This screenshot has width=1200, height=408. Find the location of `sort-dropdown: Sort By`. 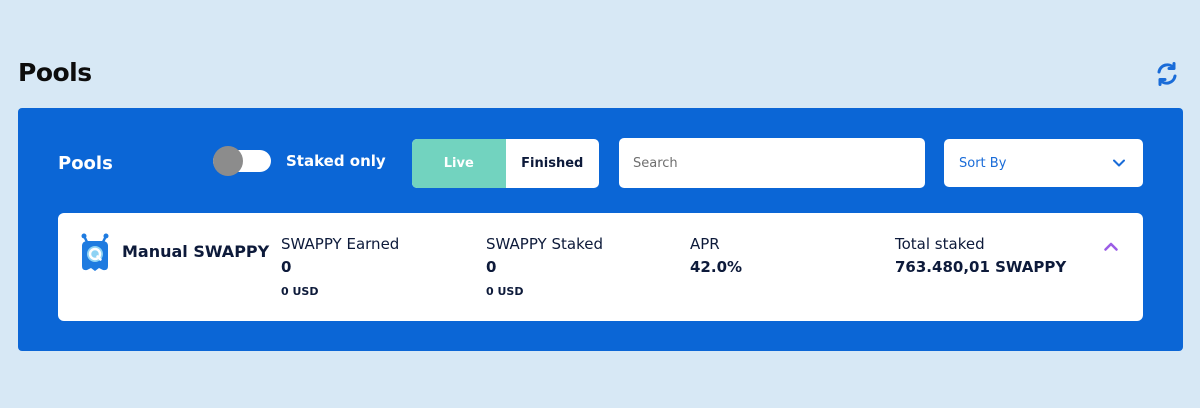

sort-dropdown: Sort By is located at coordinates (1043, 163).